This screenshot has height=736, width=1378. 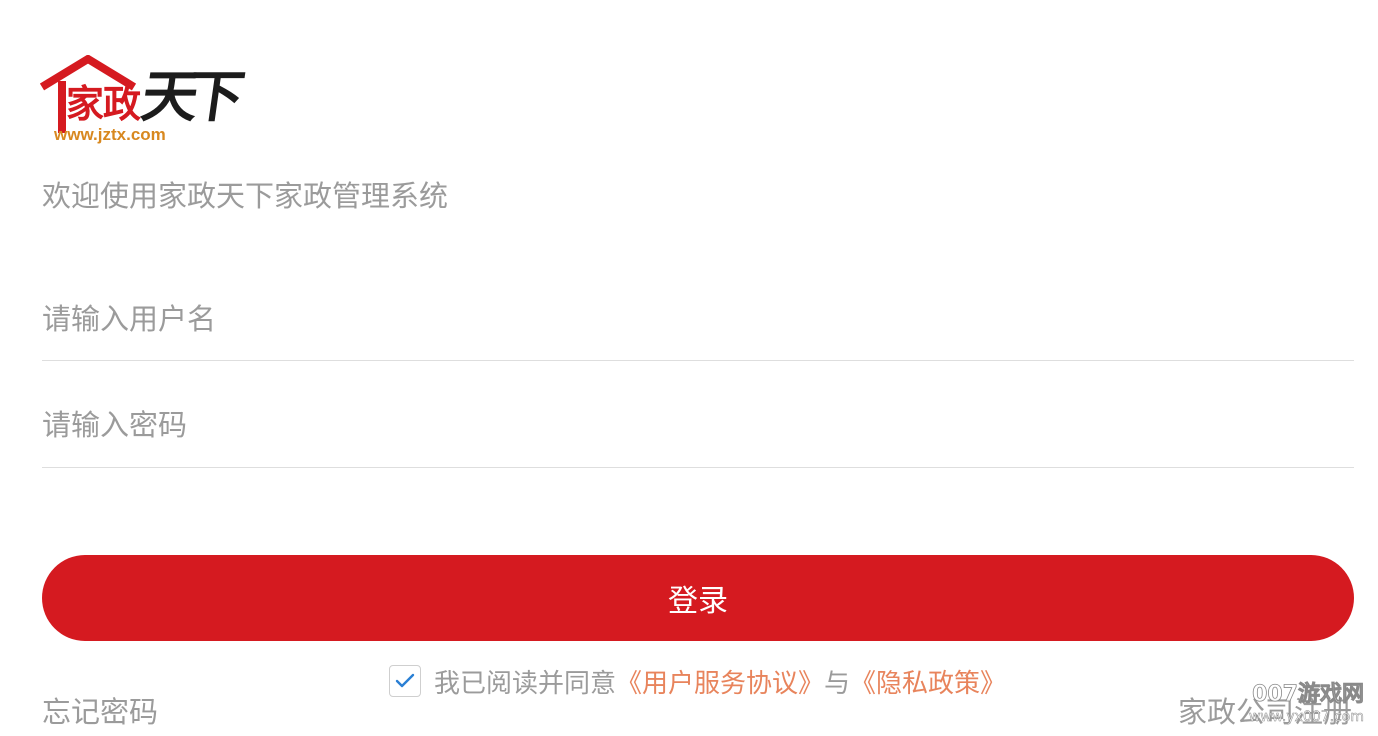 I want to click on logo-name-brush: 天下, so click(x=188, y=97).